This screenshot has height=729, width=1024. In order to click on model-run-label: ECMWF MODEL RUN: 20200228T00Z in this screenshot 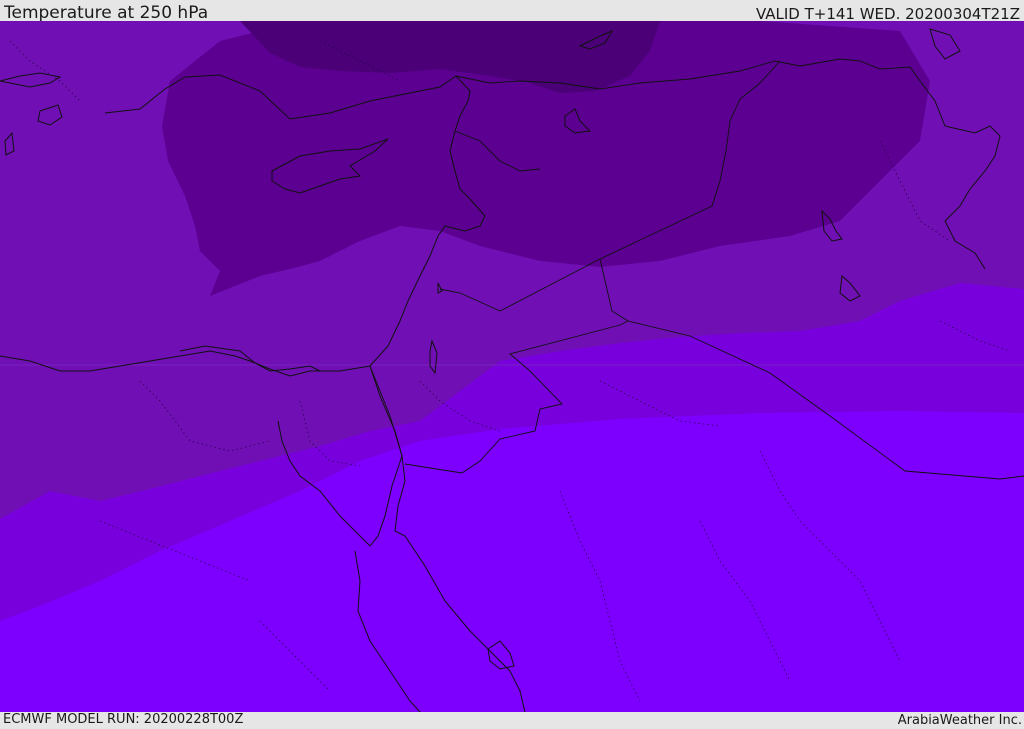, I will do `click(123, 719)`.